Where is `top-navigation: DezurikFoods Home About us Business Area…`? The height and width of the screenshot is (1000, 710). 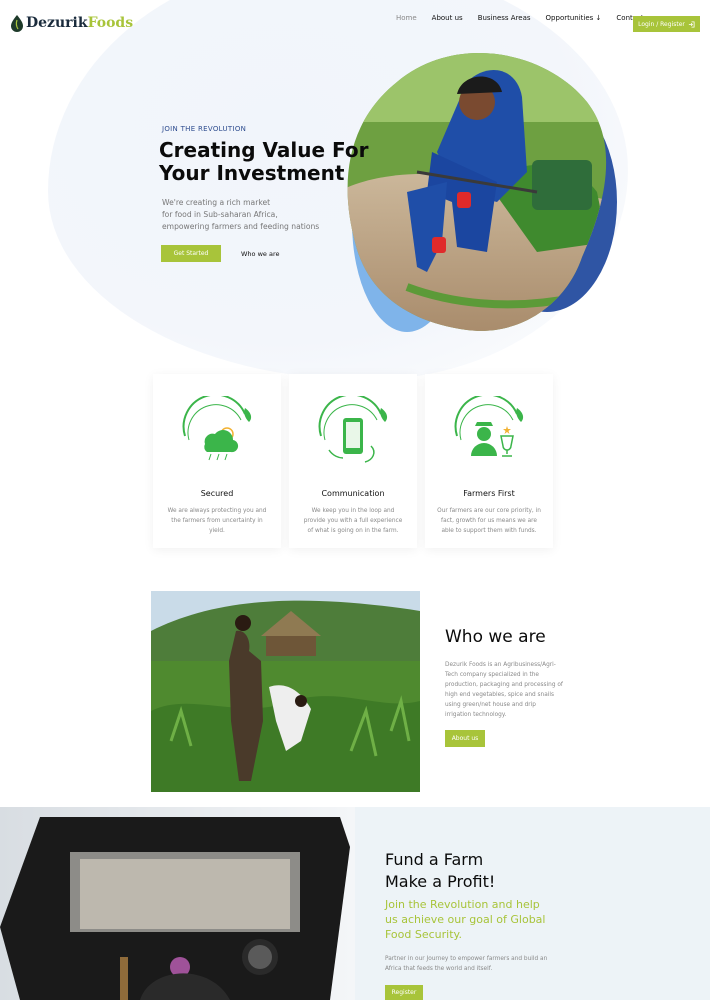 top-navigation: DezurikFoods Home About us Business Area… is located at coordinates (355, 25).